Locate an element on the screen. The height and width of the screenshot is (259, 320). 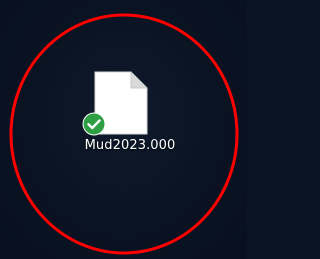
sync-complete-check-icon is located at coordinates (94, 124).